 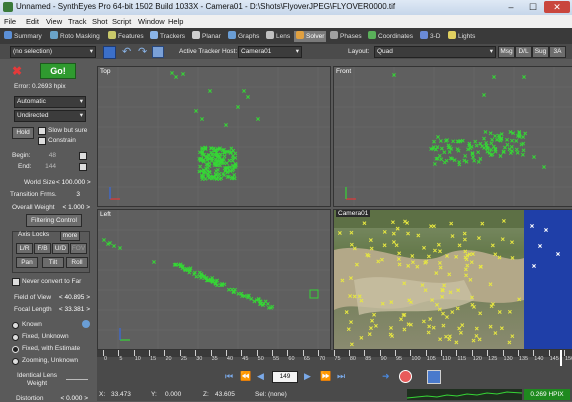 I want to click on go-button: Go!, so click(x=58, y=71).